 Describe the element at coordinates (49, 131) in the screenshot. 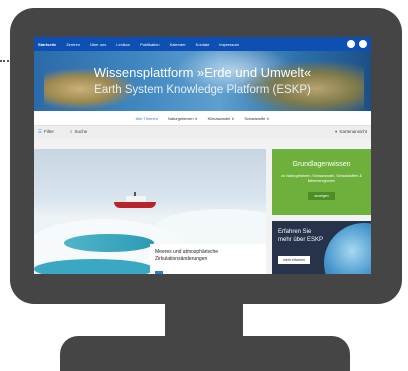

I see `filter-label: Filter` at that location.